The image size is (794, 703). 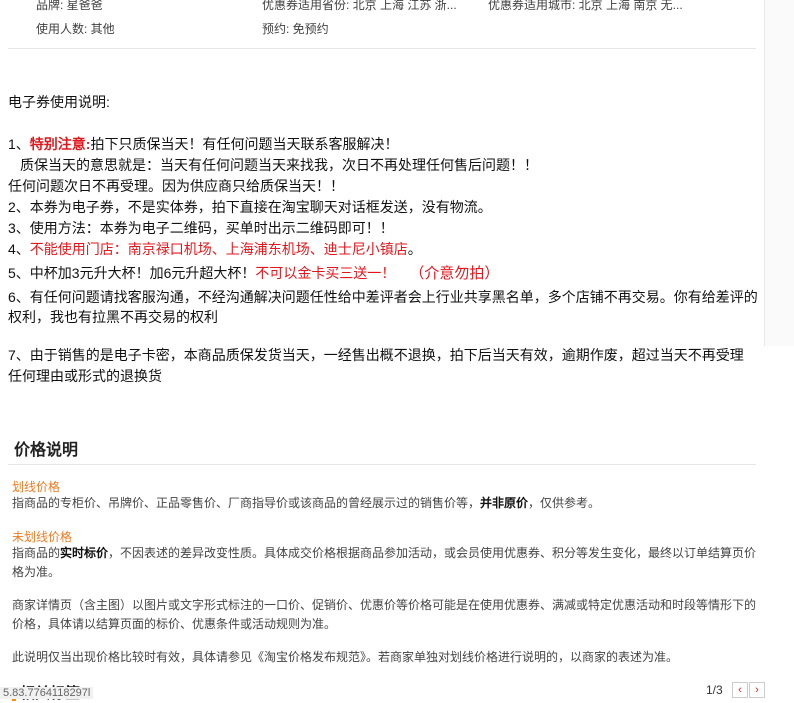 What do you see at coordinates (75, 29) in the screenshot?
I see `attr-people: 使用人数: 其他` at bounding box center [75, 29].